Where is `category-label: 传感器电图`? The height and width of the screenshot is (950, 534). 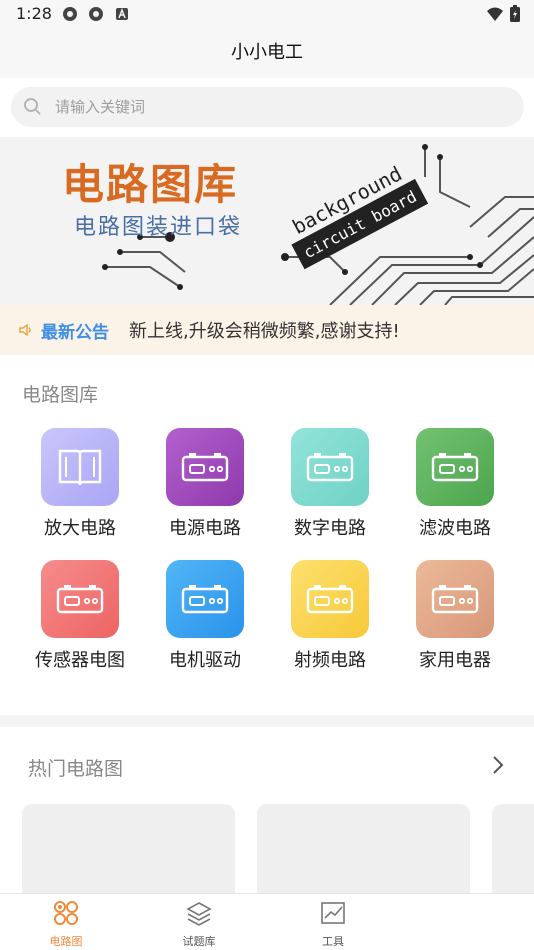
category-label: 传感器电图 is located at coordinates (80, 660).